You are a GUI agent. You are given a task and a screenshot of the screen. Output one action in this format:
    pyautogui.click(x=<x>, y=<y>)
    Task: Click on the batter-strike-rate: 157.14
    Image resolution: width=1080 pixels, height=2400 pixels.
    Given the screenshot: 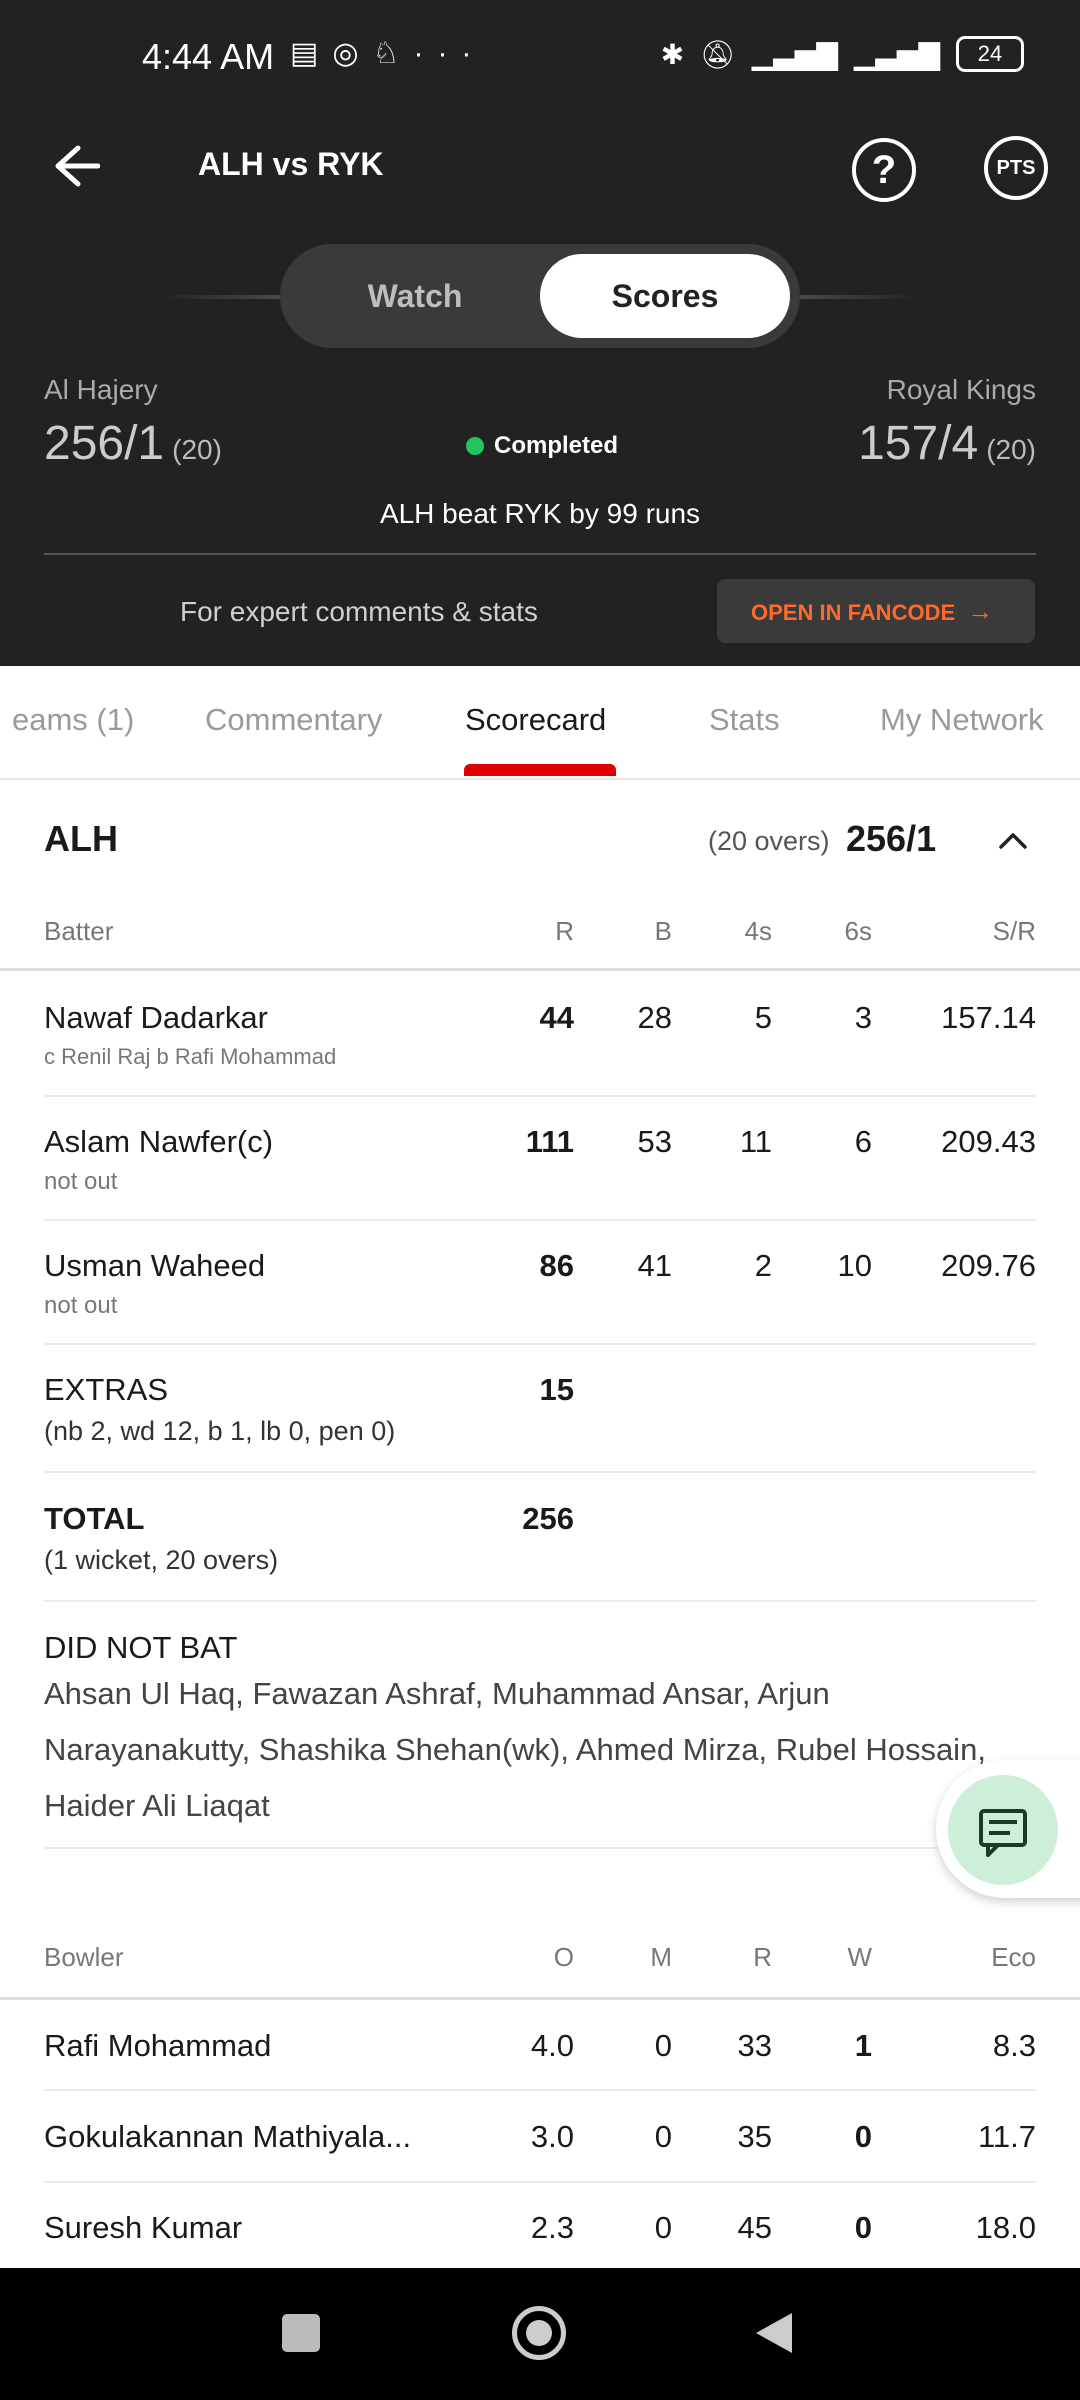 What is the action you would take?
    pyautogui.click(x=988, y=1017)
    